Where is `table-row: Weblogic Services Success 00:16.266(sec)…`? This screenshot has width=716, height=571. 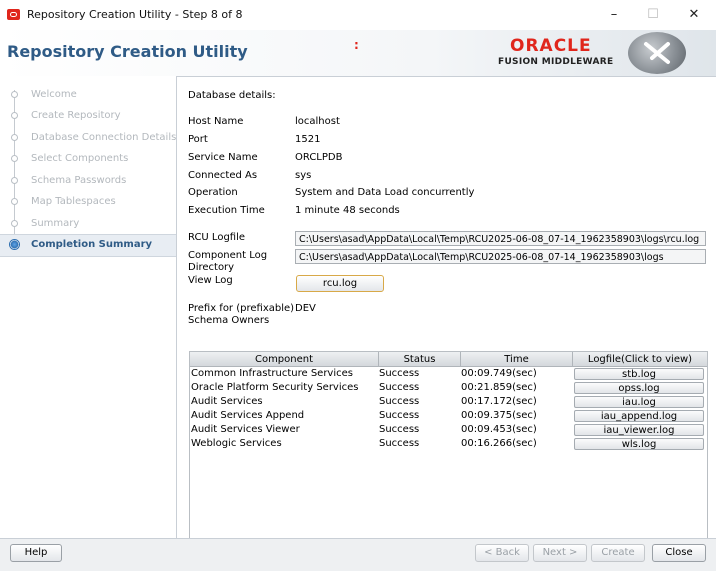
table-row: Weblogic Services Success 00:16.266(sec)… is located at coordinates (448, 444).